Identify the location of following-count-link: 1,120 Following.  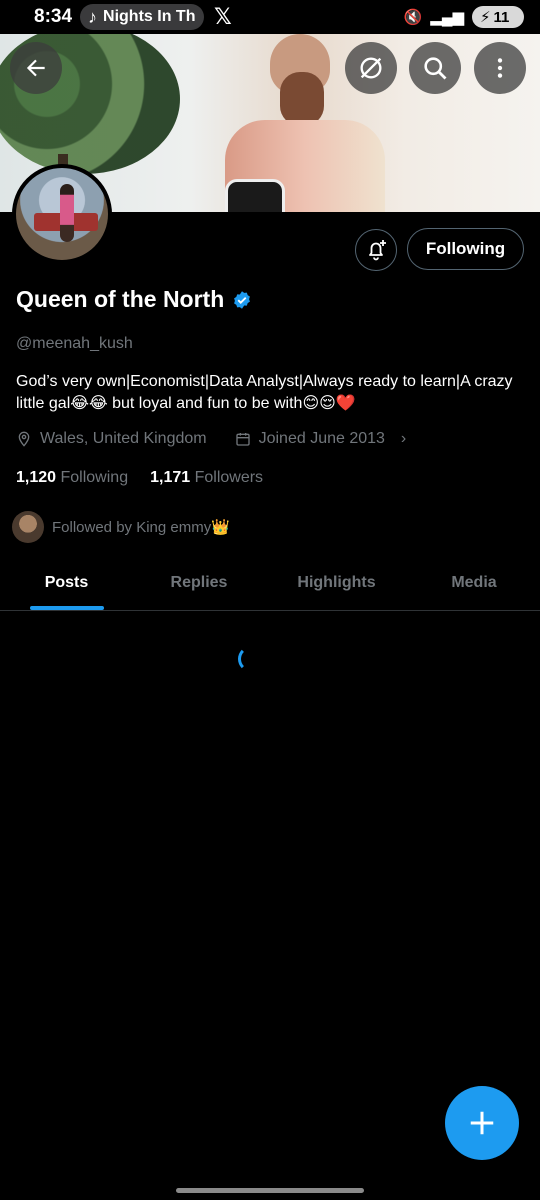
(72, 478).